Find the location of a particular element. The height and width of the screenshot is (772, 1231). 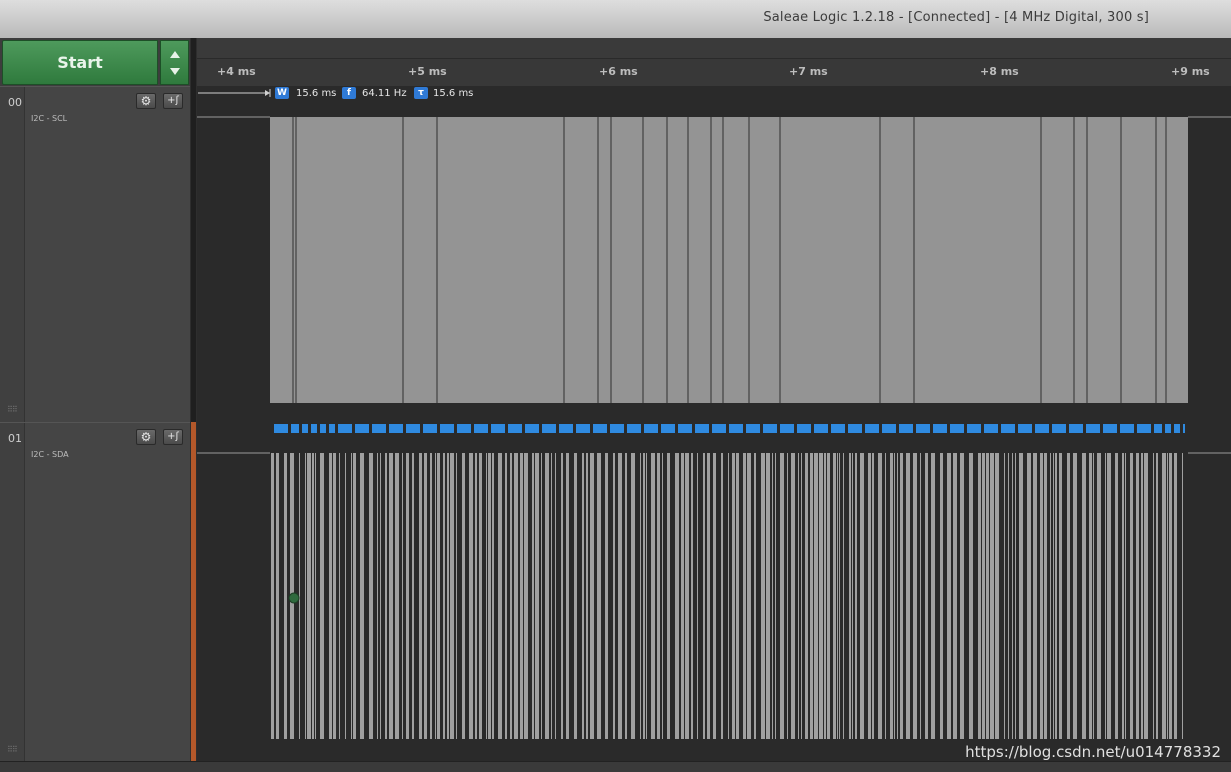

time-ruler: +4 ms +5 ms +6 ms +7 ms +8 ms +9 ms is located at coordinates (714, 62).